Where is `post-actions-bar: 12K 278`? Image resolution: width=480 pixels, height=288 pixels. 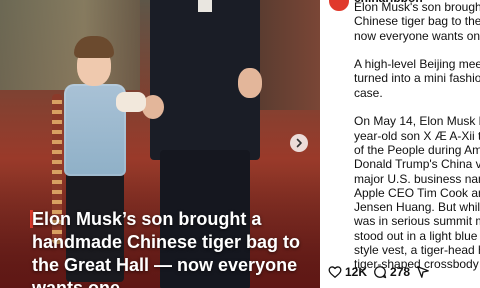
post-actions-bar: 12K 278 is located at coordinates (403, 272).